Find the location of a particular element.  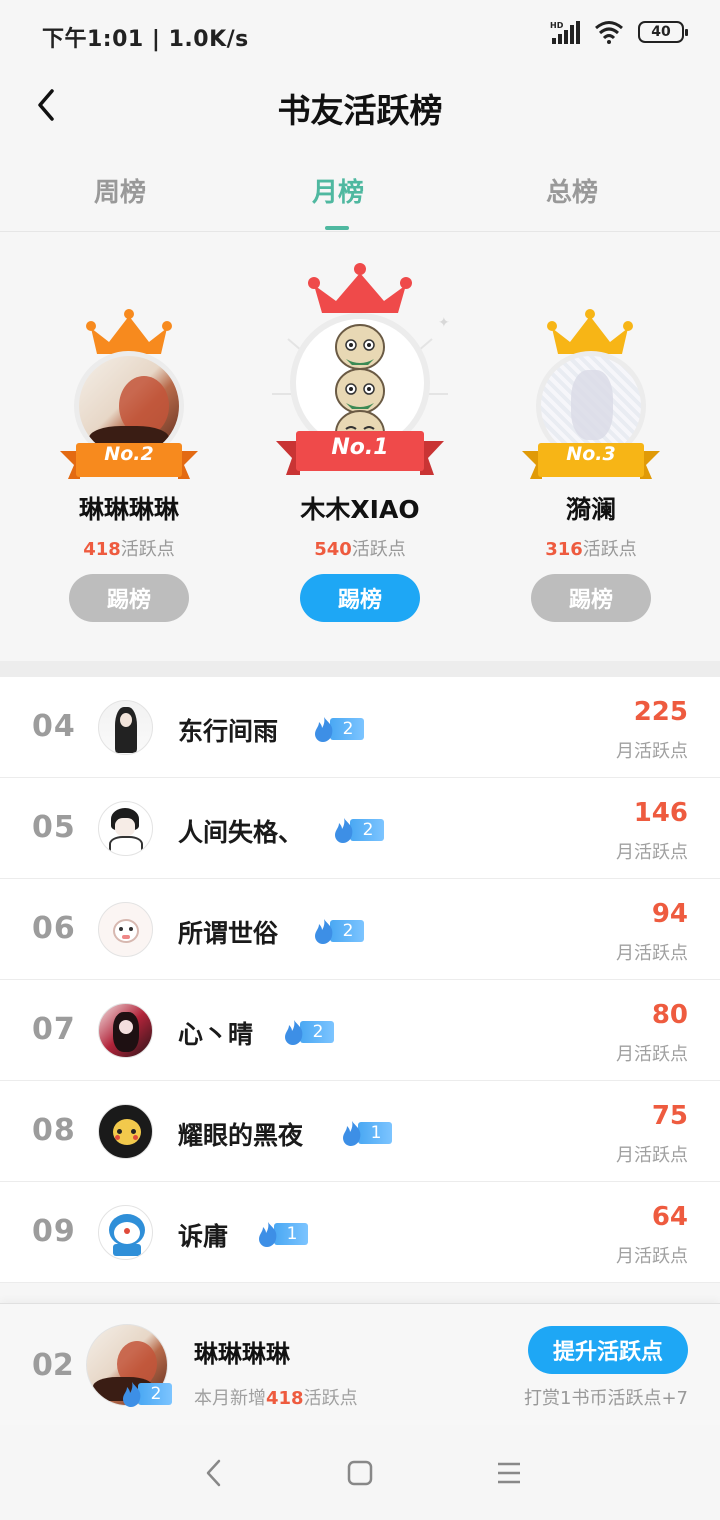

user-name: 心丶晴 is located at coordinates (216, 1034).